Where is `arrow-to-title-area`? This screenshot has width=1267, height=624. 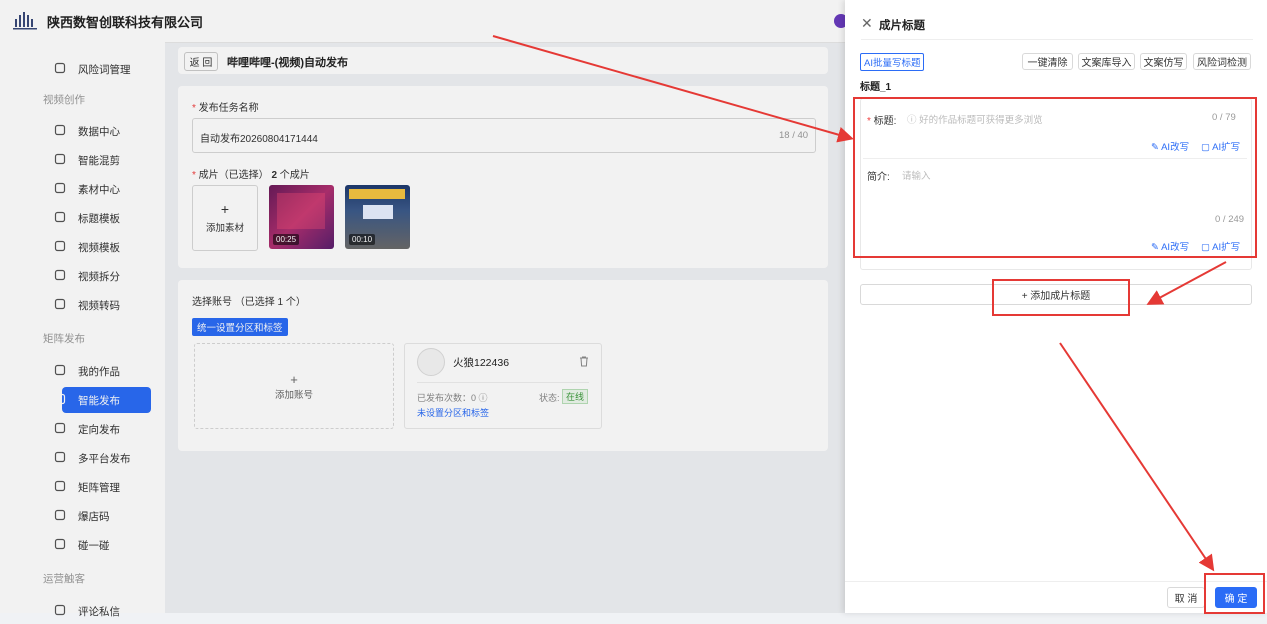 arrow-to-title-area is located at coordinates (673, 89).